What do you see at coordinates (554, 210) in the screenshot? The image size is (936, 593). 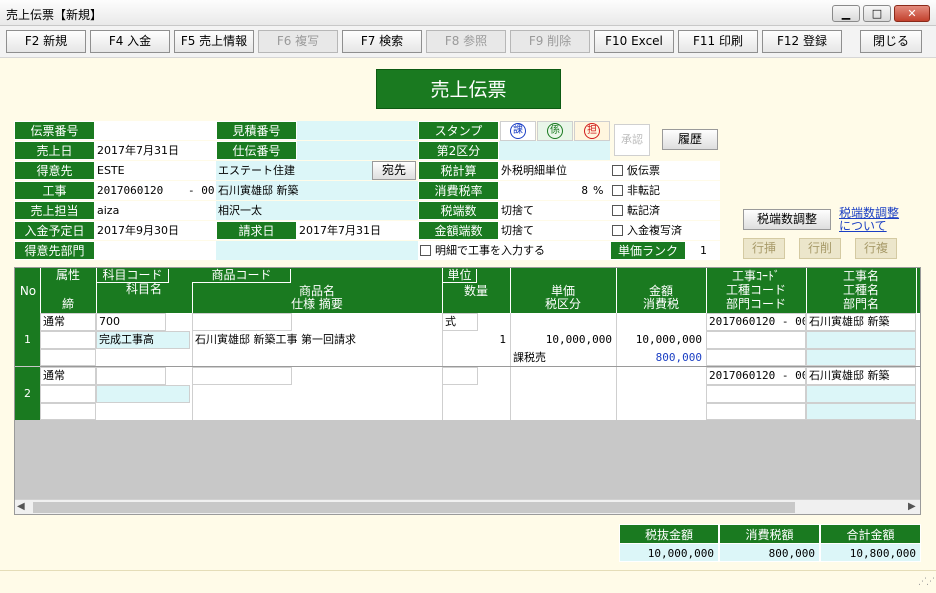 I see `taxround-field: 切捨て` at bounding box center [554, 210].